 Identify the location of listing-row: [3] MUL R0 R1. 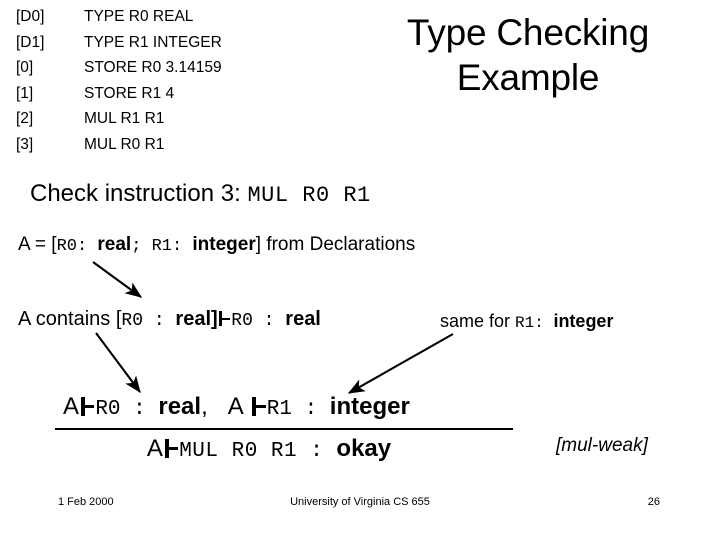
(181, 149).